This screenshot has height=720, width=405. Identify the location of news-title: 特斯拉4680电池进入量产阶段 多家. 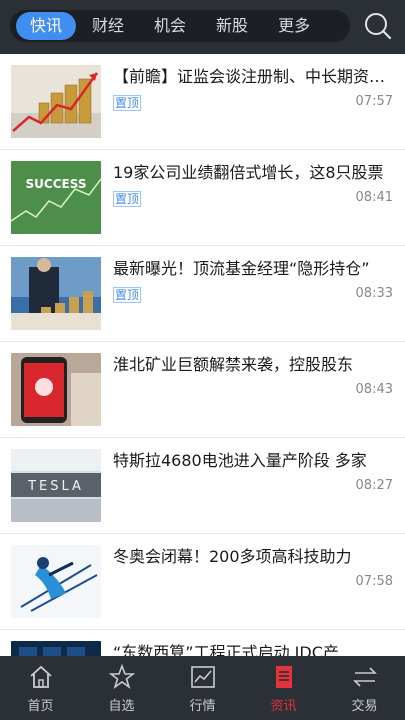
(253, 461).